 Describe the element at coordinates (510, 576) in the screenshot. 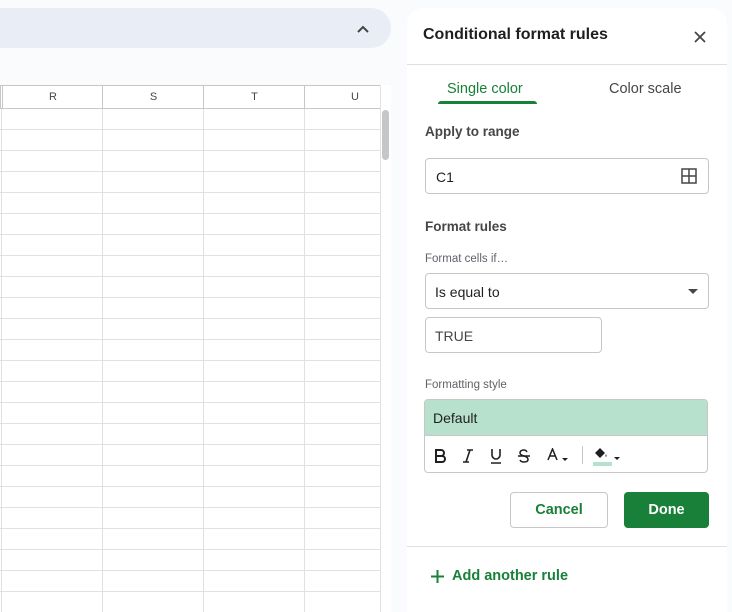

I see `add-another-rule-label: Add another rule` at that location.